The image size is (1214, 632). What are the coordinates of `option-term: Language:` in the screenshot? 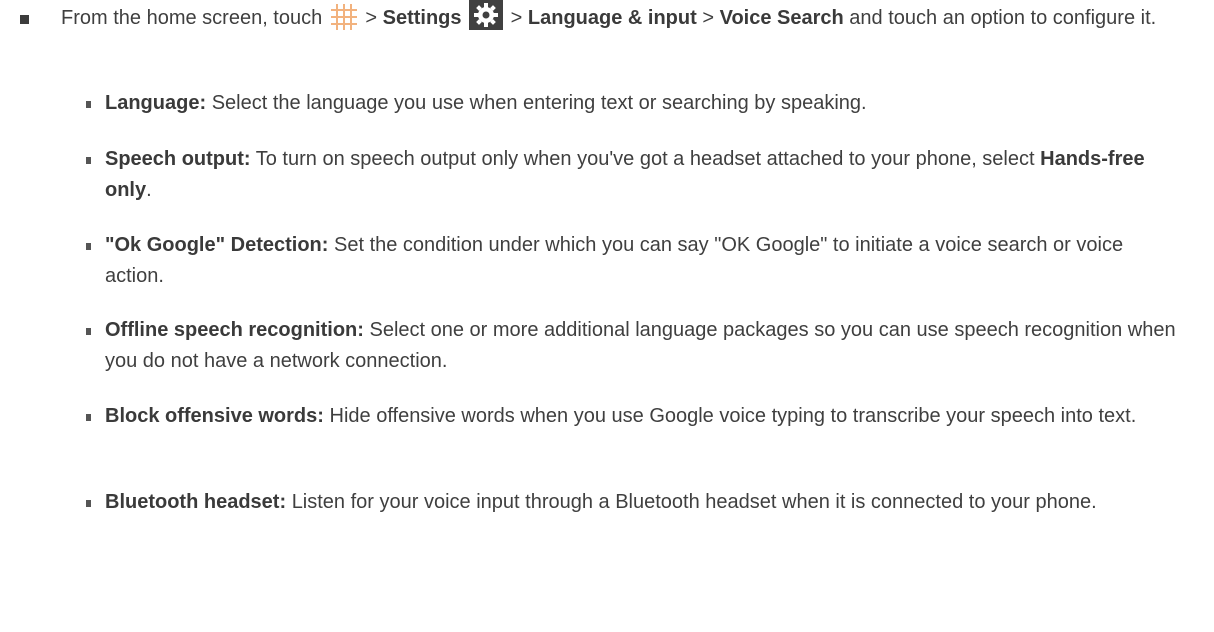 It's located at (156, 103).